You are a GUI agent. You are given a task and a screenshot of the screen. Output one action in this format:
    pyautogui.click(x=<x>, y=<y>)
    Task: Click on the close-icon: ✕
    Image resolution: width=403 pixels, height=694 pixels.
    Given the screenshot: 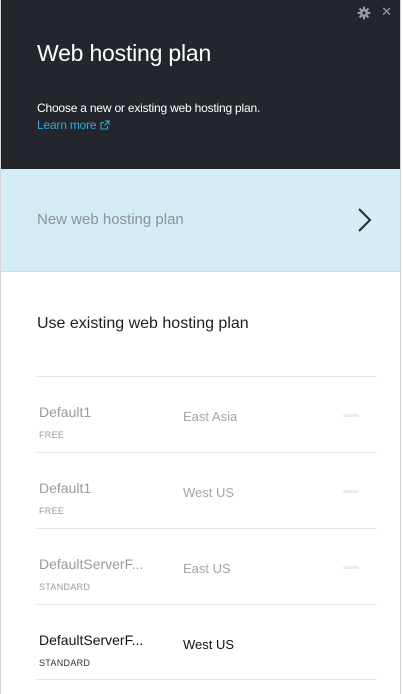 What is the action you would take?
    pyautogui.click(x=386, y=13)
    